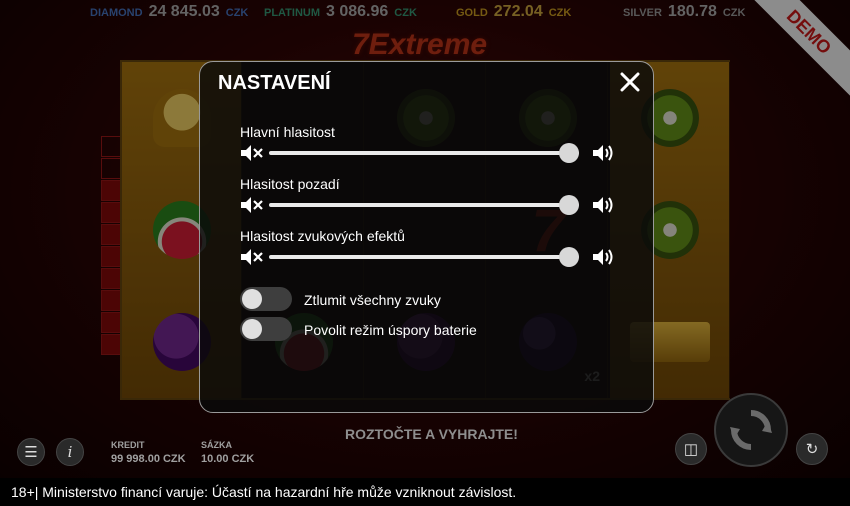 This screenshot has width=850, height=506. I want to click on effects-volume-slider, so click(424, 257).